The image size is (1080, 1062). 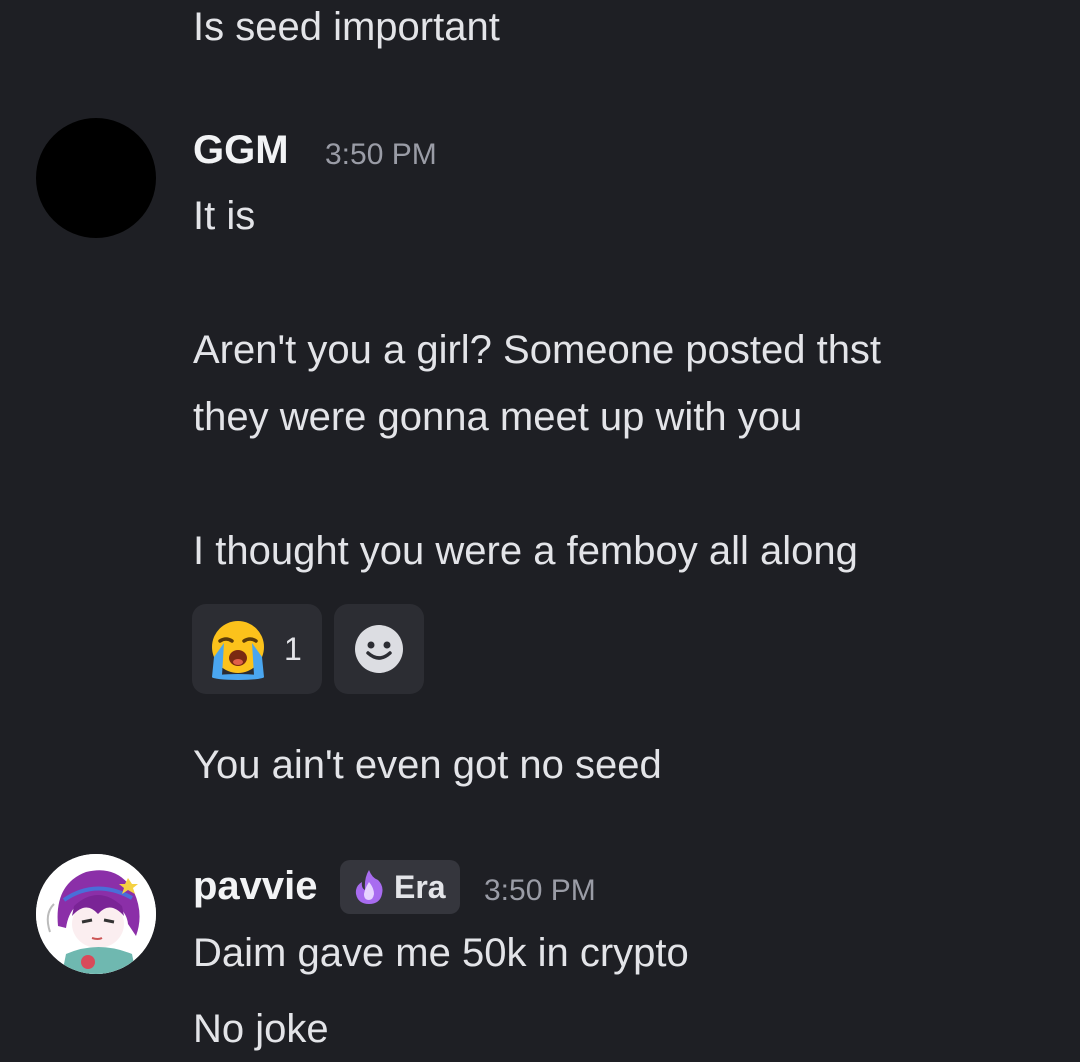 What do you see at coordinates (498, 417) in the screenshot?
I see `message-text: they were gonna meet up with you` at bounding box center [498, 417].